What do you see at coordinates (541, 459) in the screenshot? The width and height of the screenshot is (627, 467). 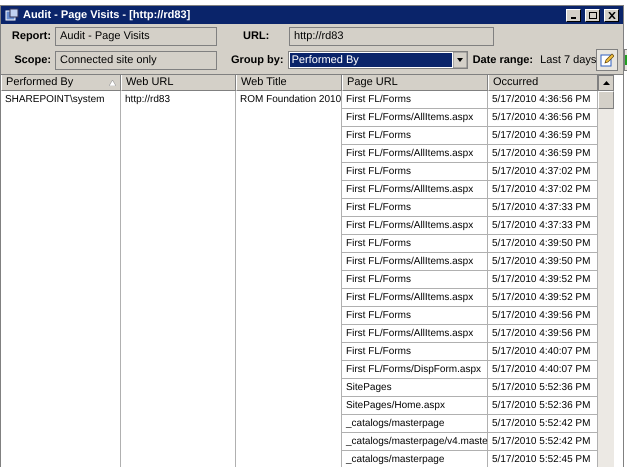 I see `table-cell: 5/17/2010 5:52:45 PM` at bounding box center [541, 459].